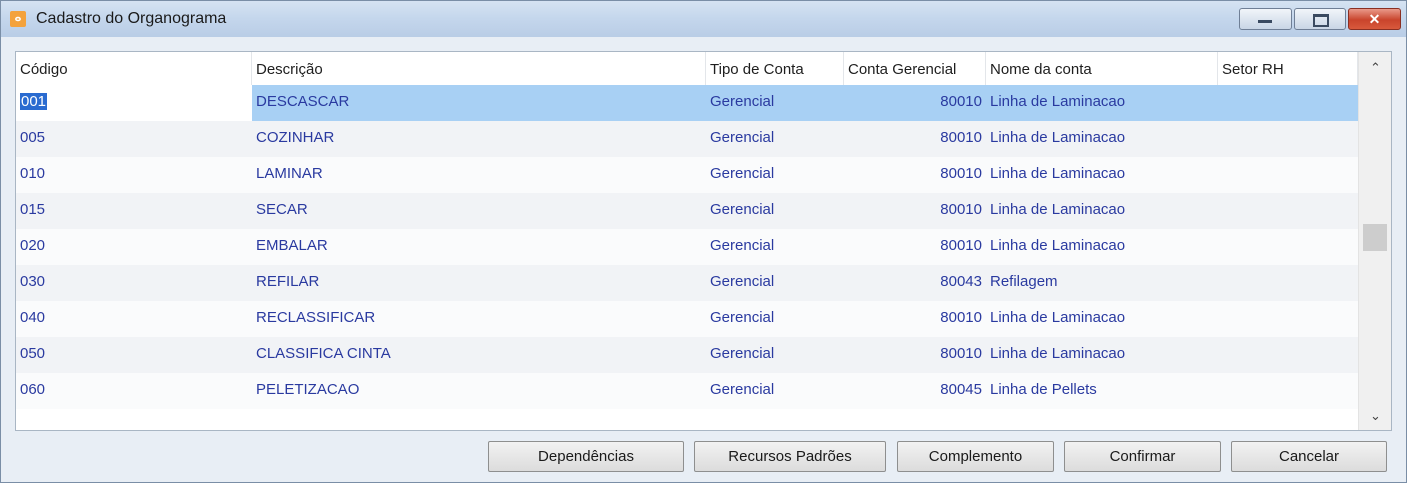 The width and height of the screenshot is (1407, 483). Describe the element at coordinates (1102, 283) in the screenshot. I see `cell-nome-conta: Refilagem` at that location.